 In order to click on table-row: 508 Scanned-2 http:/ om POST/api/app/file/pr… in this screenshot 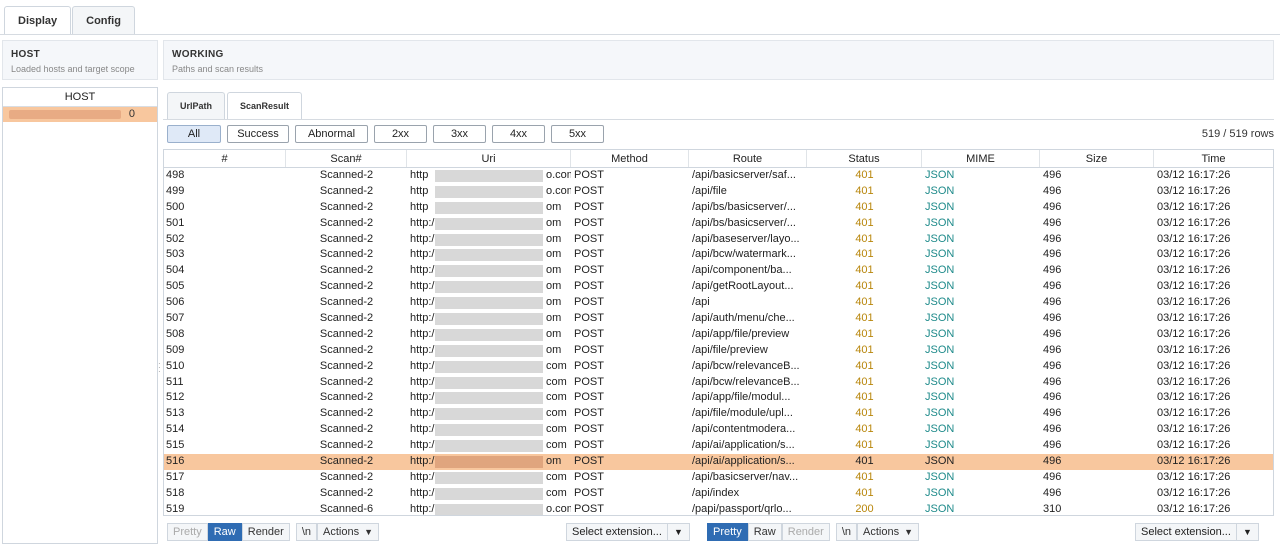, I will do `click(718, 335)`.